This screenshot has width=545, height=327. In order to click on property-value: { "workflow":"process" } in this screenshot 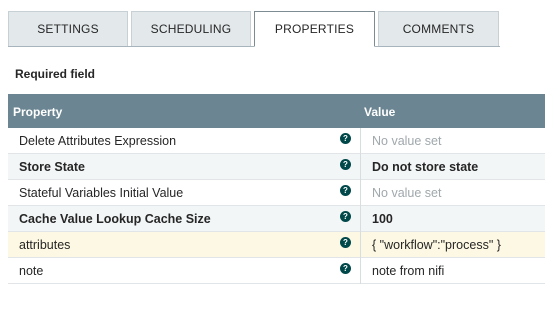, I will do `click(436, 245)`.